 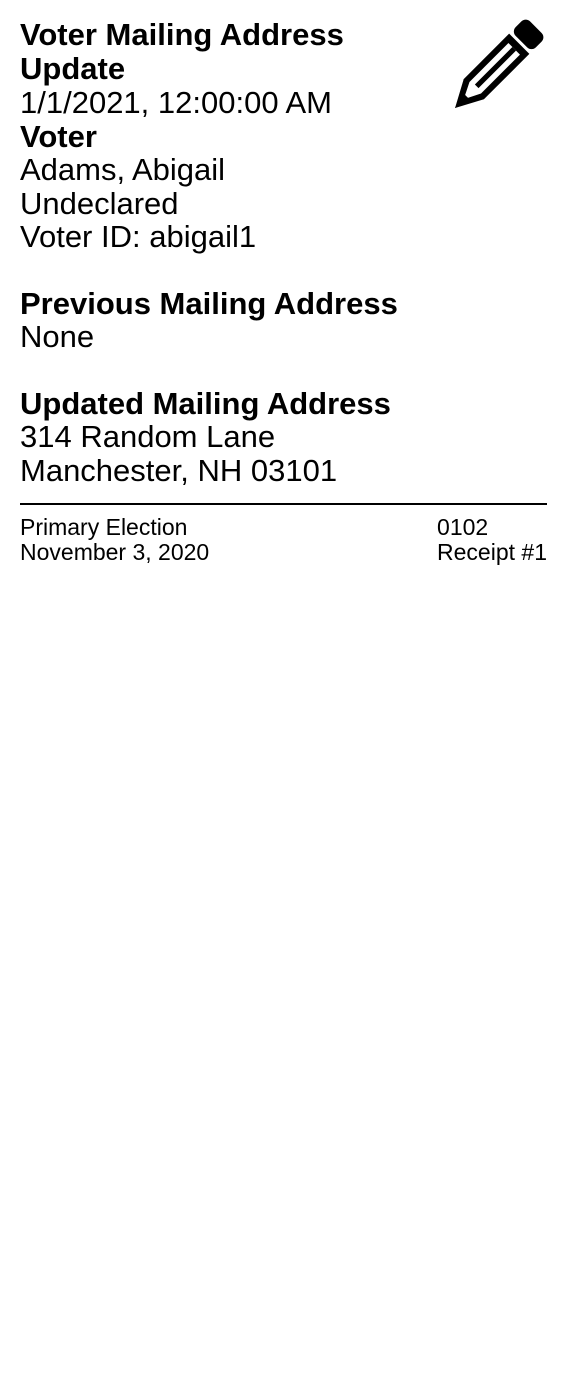 What do you see at coordinates (148, 436) in the screenshot?
I see `updated-address-line1: 314 Random Lane` at bounding box center [148, 436].